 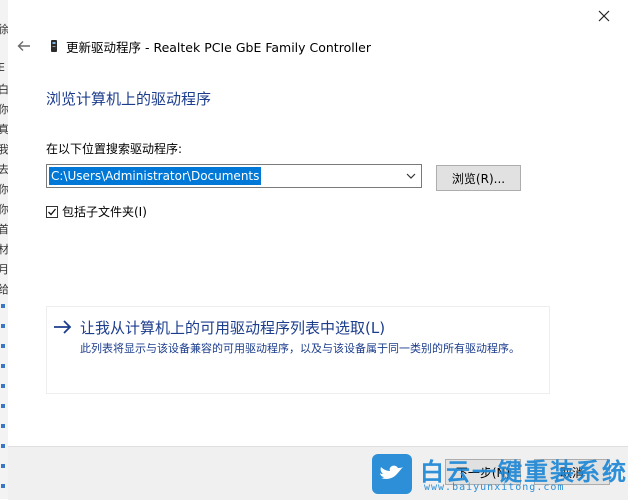 What do you see at coordinates (129, 99) in the screenshot?
I see `page-heading: 浏览计算机上的驱动程序` at bounding box center [129, 99].